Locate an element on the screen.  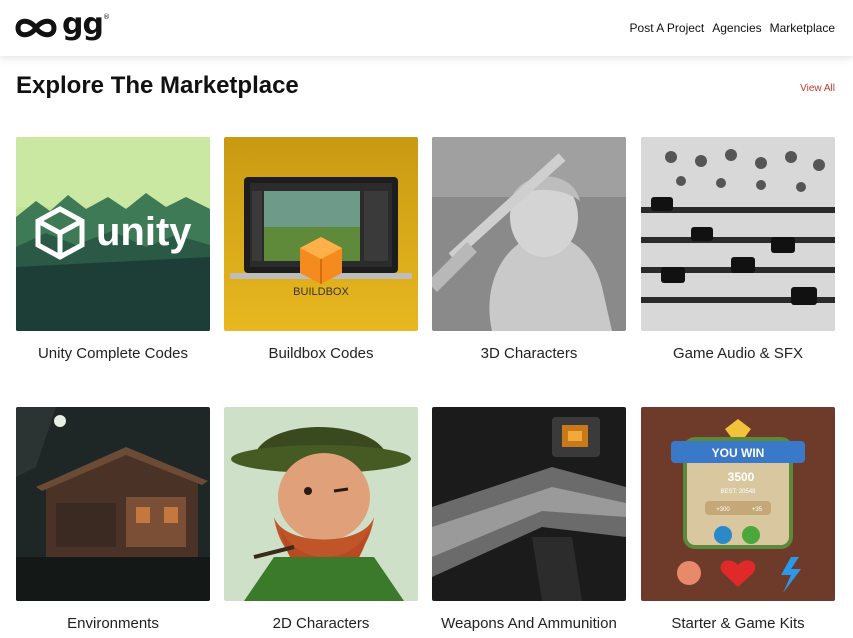
card-image-buildbox: BUILDBOX is located at coordinates (321, 234).